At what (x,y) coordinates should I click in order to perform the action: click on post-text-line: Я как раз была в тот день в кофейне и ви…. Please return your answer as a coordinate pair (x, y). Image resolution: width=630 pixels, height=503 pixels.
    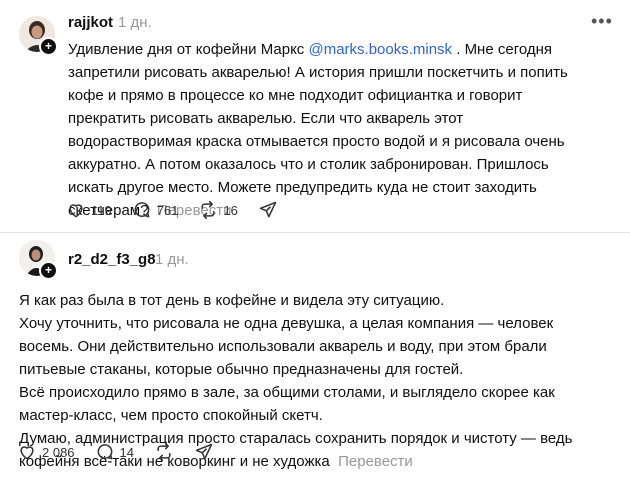
    Looking at the image, I should click on (232, 300).